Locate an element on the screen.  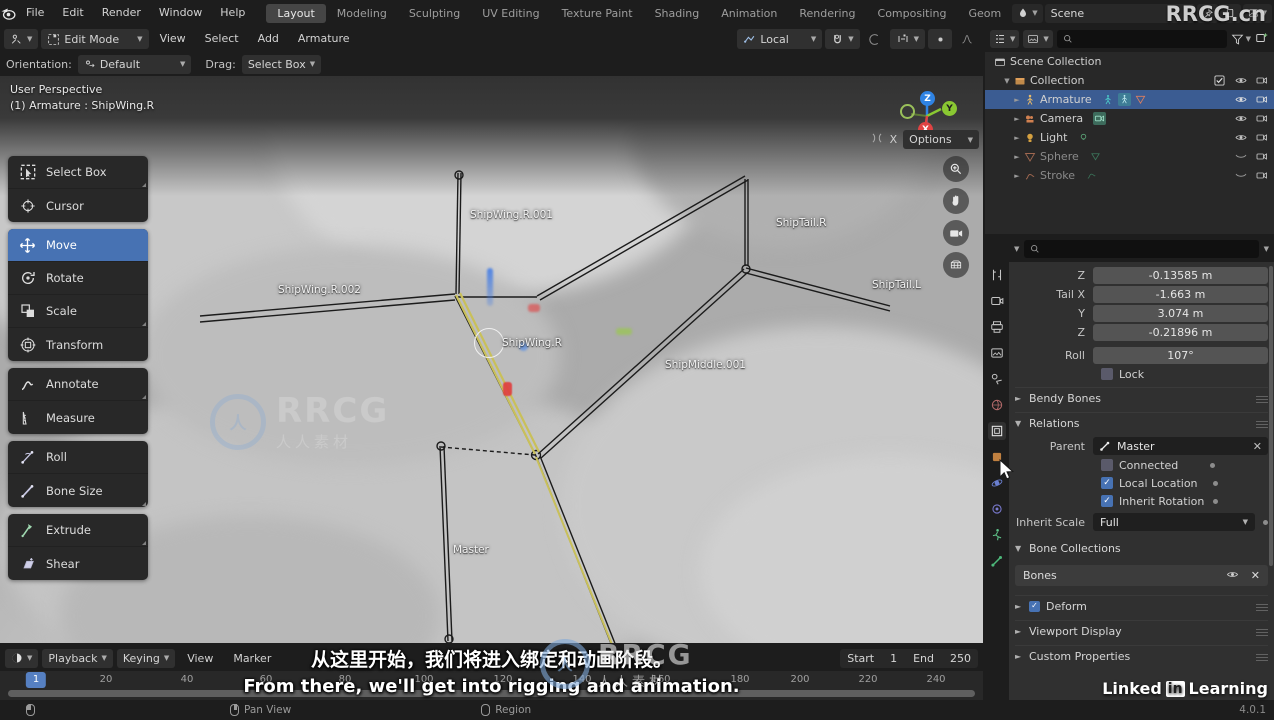
constraint-icon is located at coordinates (997, 509).